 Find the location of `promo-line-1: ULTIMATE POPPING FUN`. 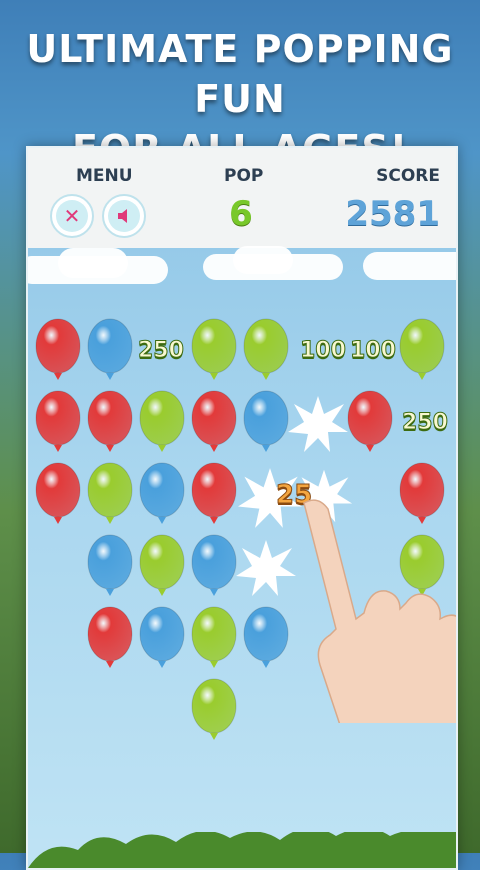

promo-line-1: ULTIMATE POPPING FUN is located at coordinates (240, 74).